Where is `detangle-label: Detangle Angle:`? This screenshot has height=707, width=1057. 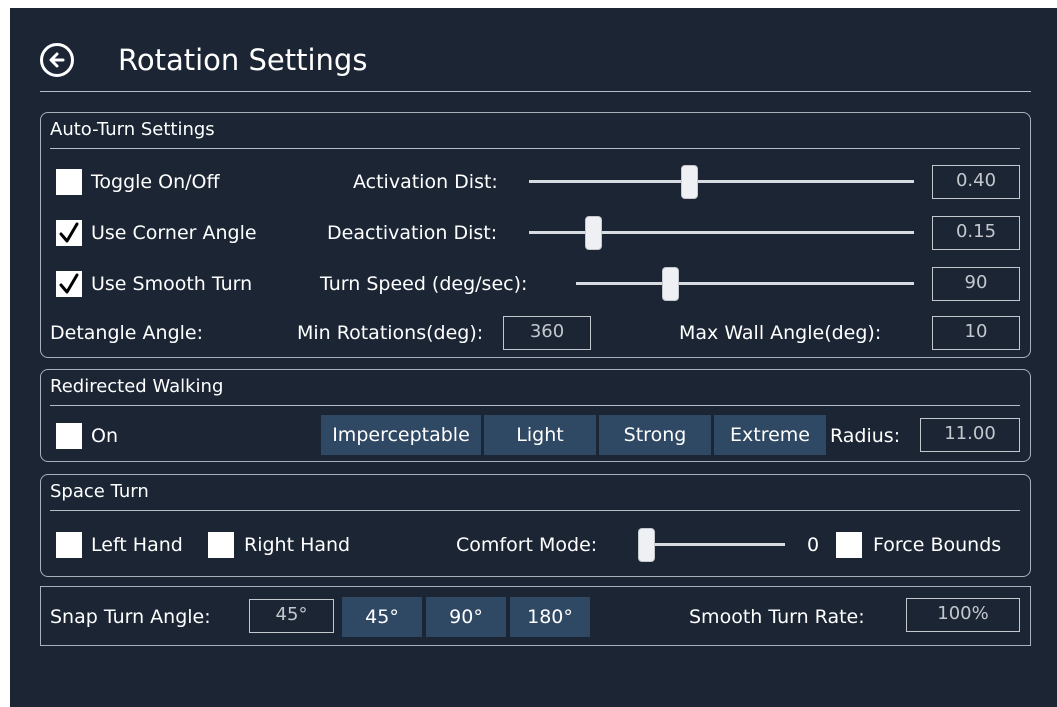
detangle-label: Detangle Angle: is located at coordinates (126, 333).